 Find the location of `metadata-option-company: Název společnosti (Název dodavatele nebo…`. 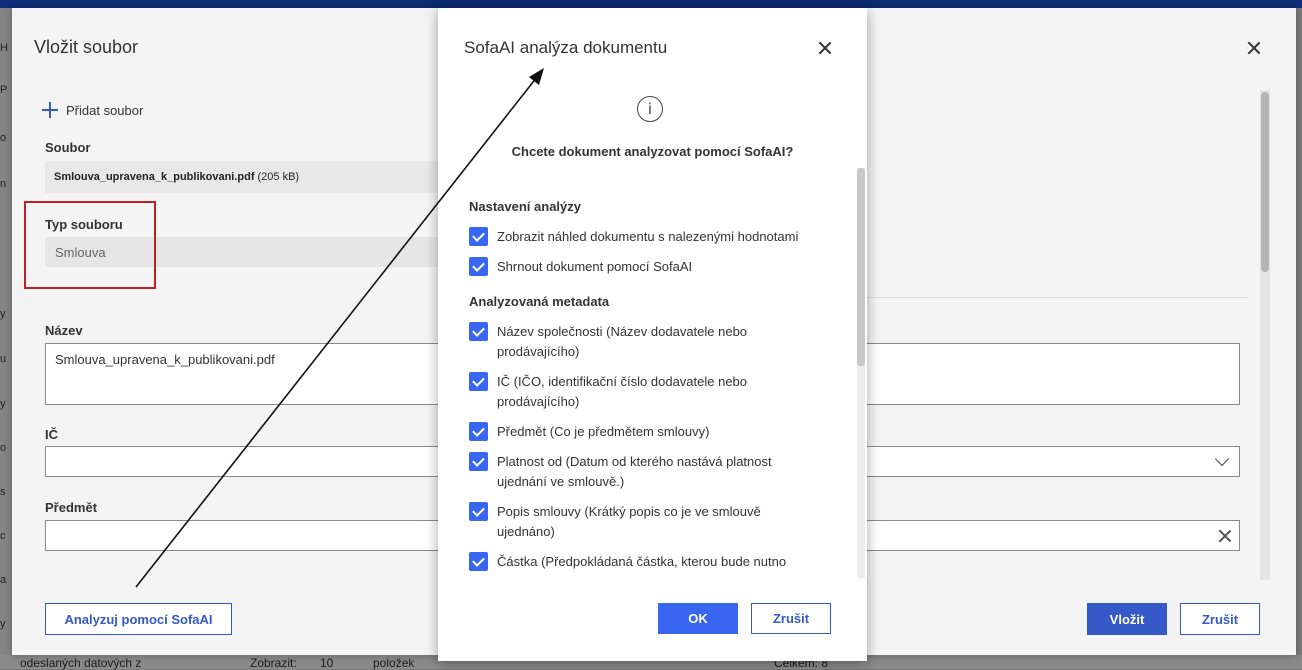

metadata-option-company: Název společnosti (Název dodavatele nebo… is located at coordinates (634, 342).